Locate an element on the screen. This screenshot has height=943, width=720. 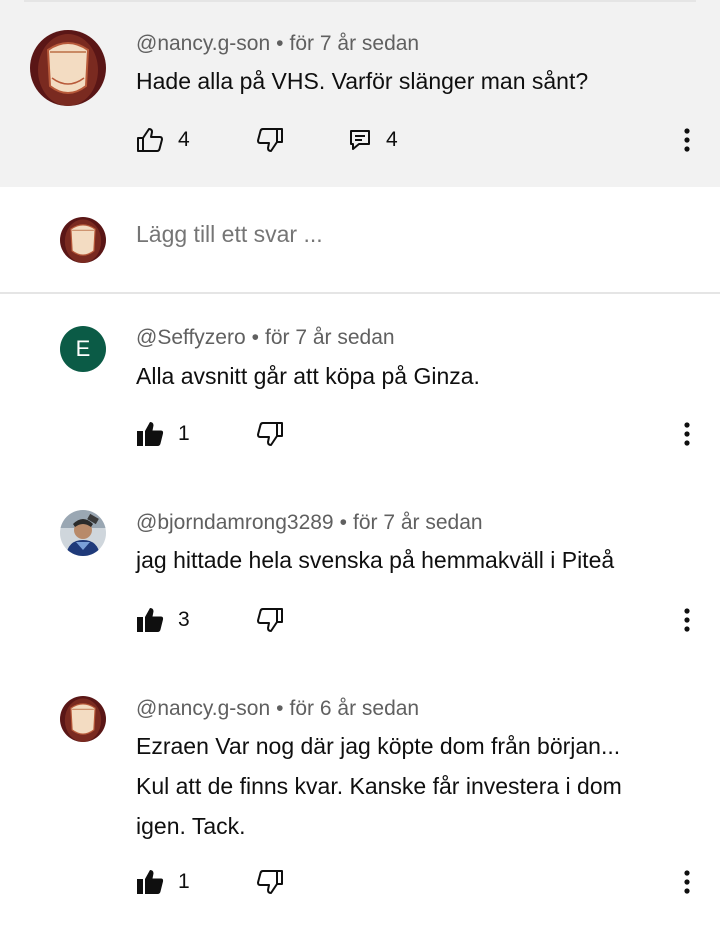
reply-input is located at coordinates (406, 234).